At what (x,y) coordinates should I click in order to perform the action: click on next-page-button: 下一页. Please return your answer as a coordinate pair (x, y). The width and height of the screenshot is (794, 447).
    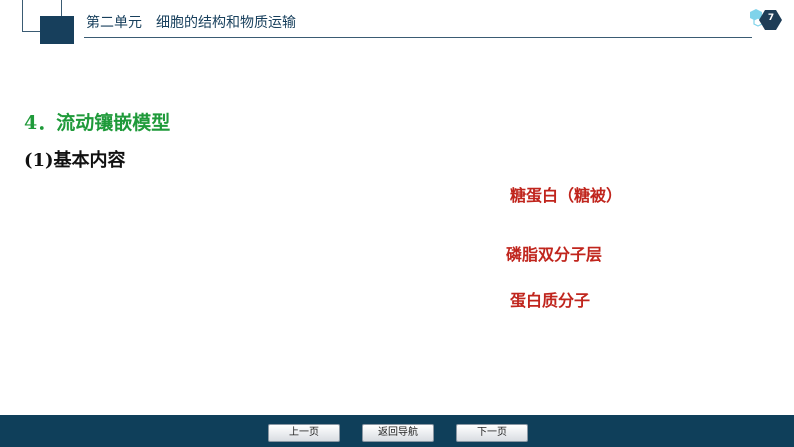
    Looking at the image, I should click on (492, 433).